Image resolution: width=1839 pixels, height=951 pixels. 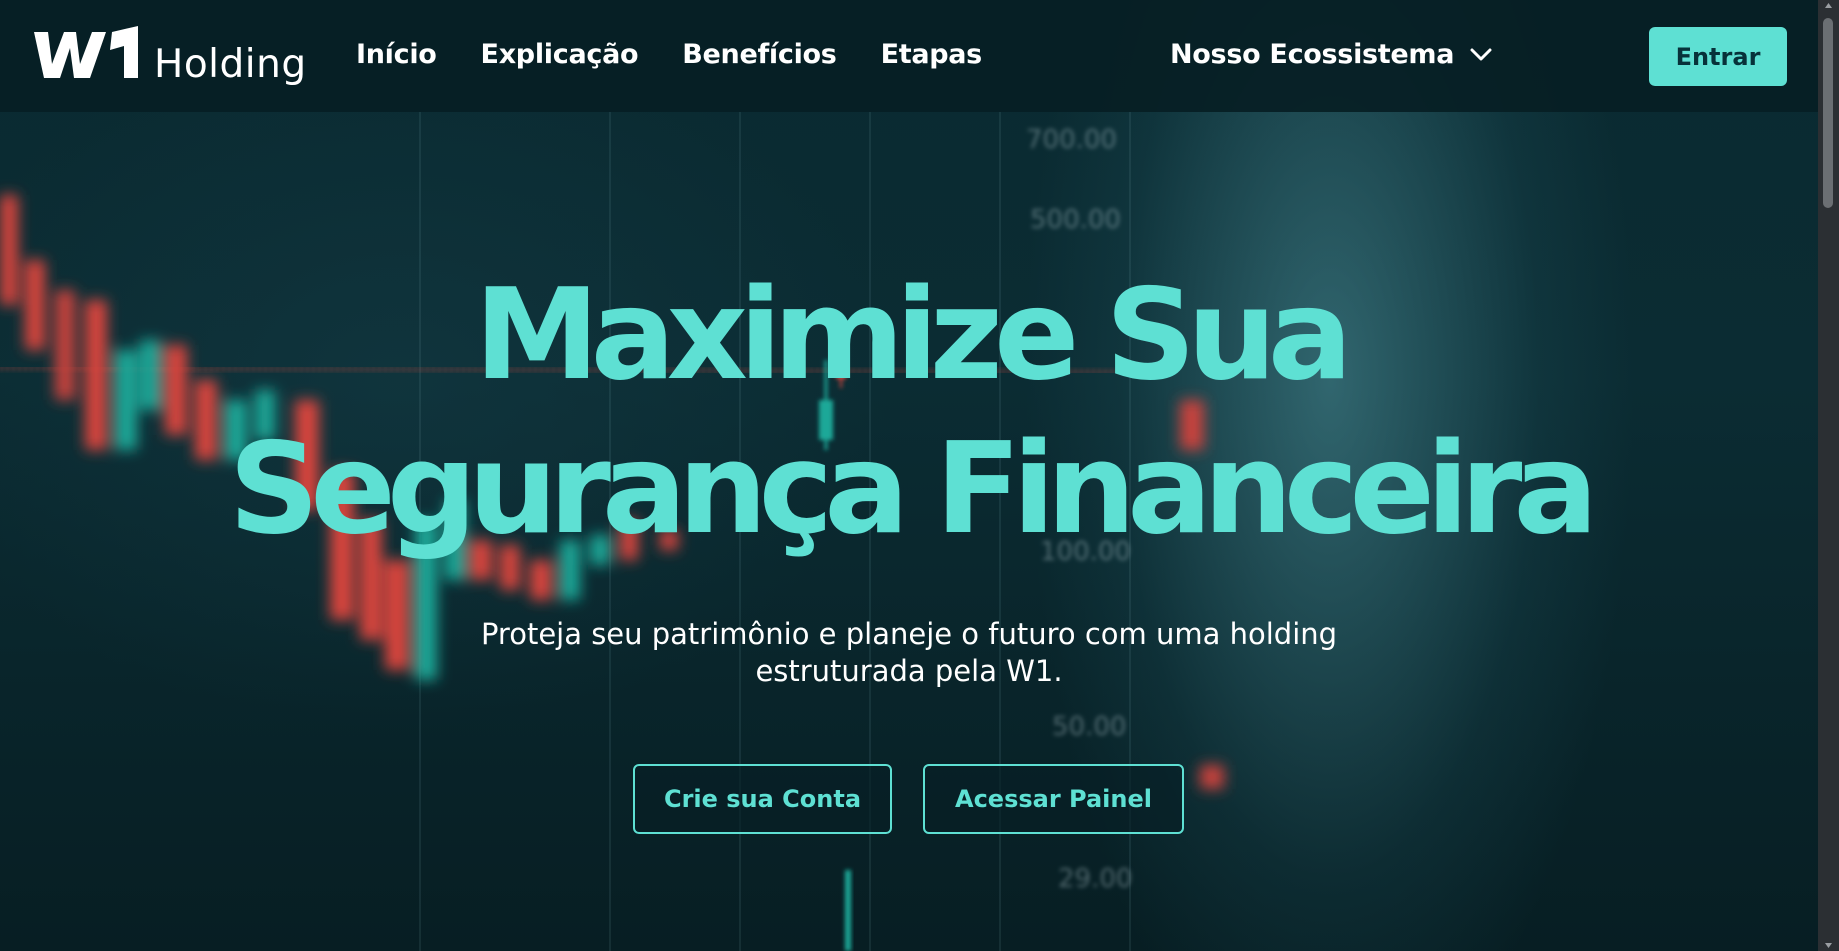 I want to click on price-label: 500.00, so click(x=1075, y=220).